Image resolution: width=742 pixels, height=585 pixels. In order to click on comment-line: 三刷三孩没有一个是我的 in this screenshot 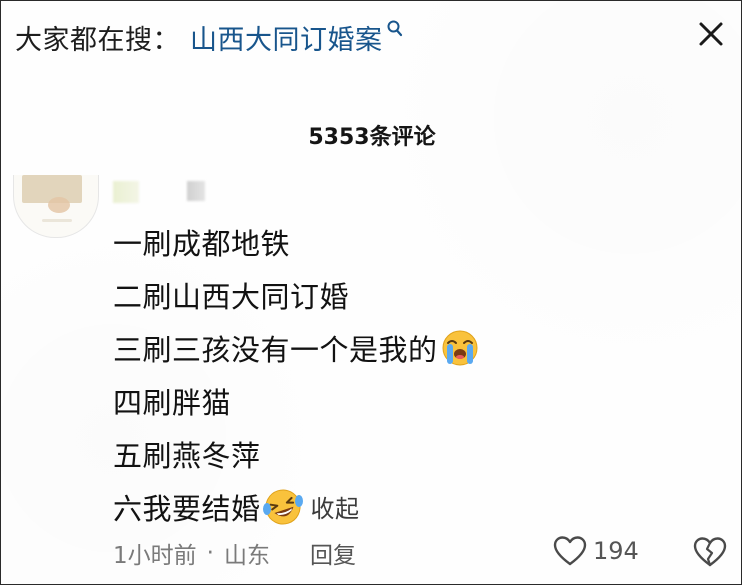, I will do `click(296, 347)`.